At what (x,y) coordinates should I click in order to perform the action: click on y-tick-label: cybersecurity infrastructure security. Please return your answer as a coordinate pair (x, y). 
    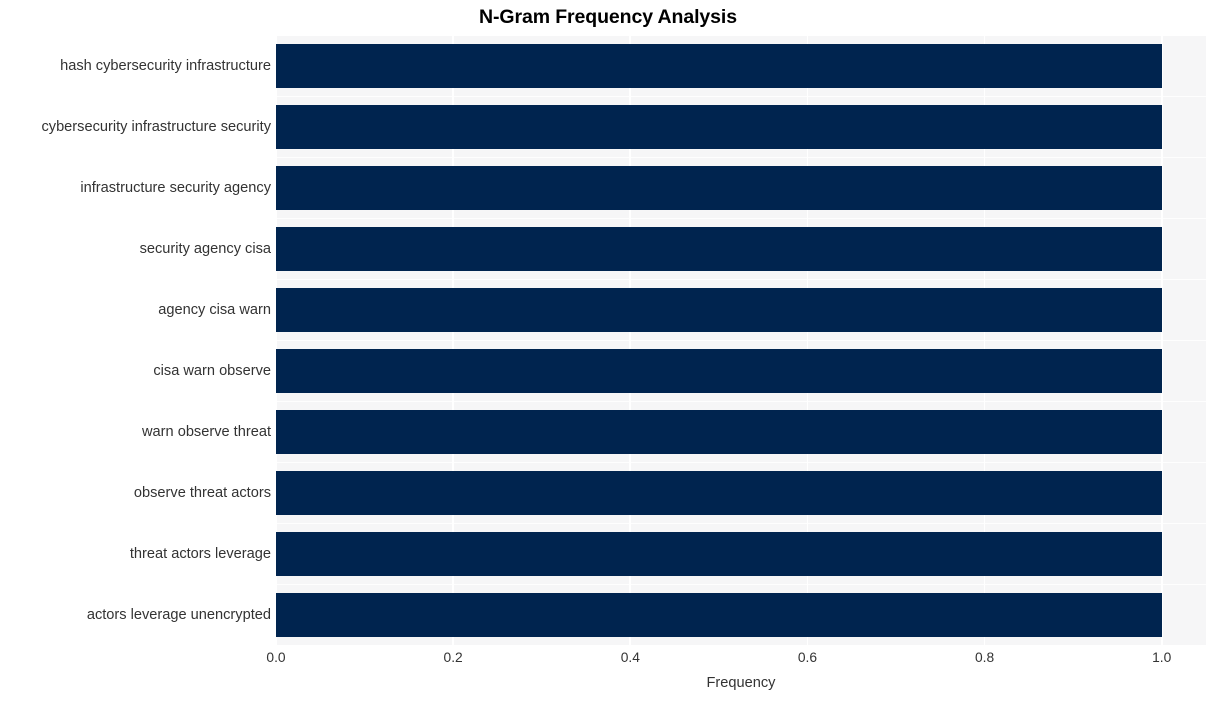
    Looking at the image, I should click on (156, 127).